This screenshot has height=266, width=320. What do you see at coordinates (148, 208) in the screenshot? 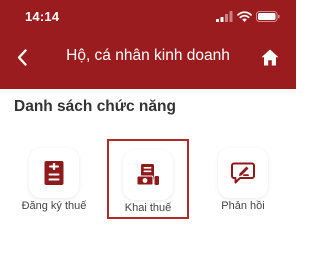
I see `function-label: Khai thuế` at bounding box center [148, 208].